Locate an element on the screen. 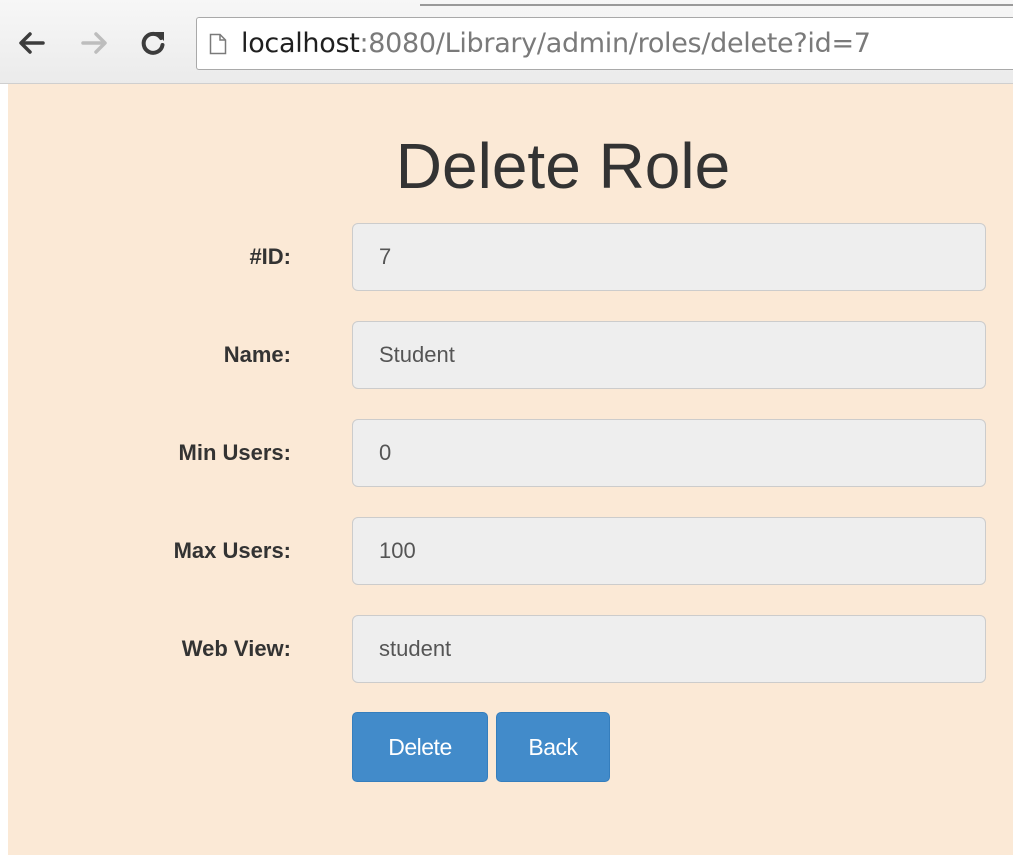 Image resolution: width=1013 pixels, height=855 pixels. form-row-max-users: Max Users: is located at coordinates (510, 551).